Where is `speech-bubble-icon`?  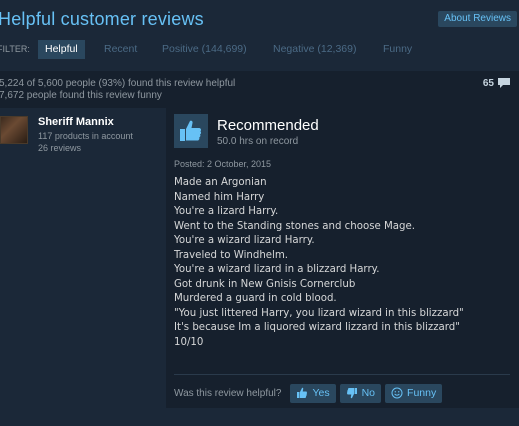
speech-bubble-icon is located at coordinates (504, 83).